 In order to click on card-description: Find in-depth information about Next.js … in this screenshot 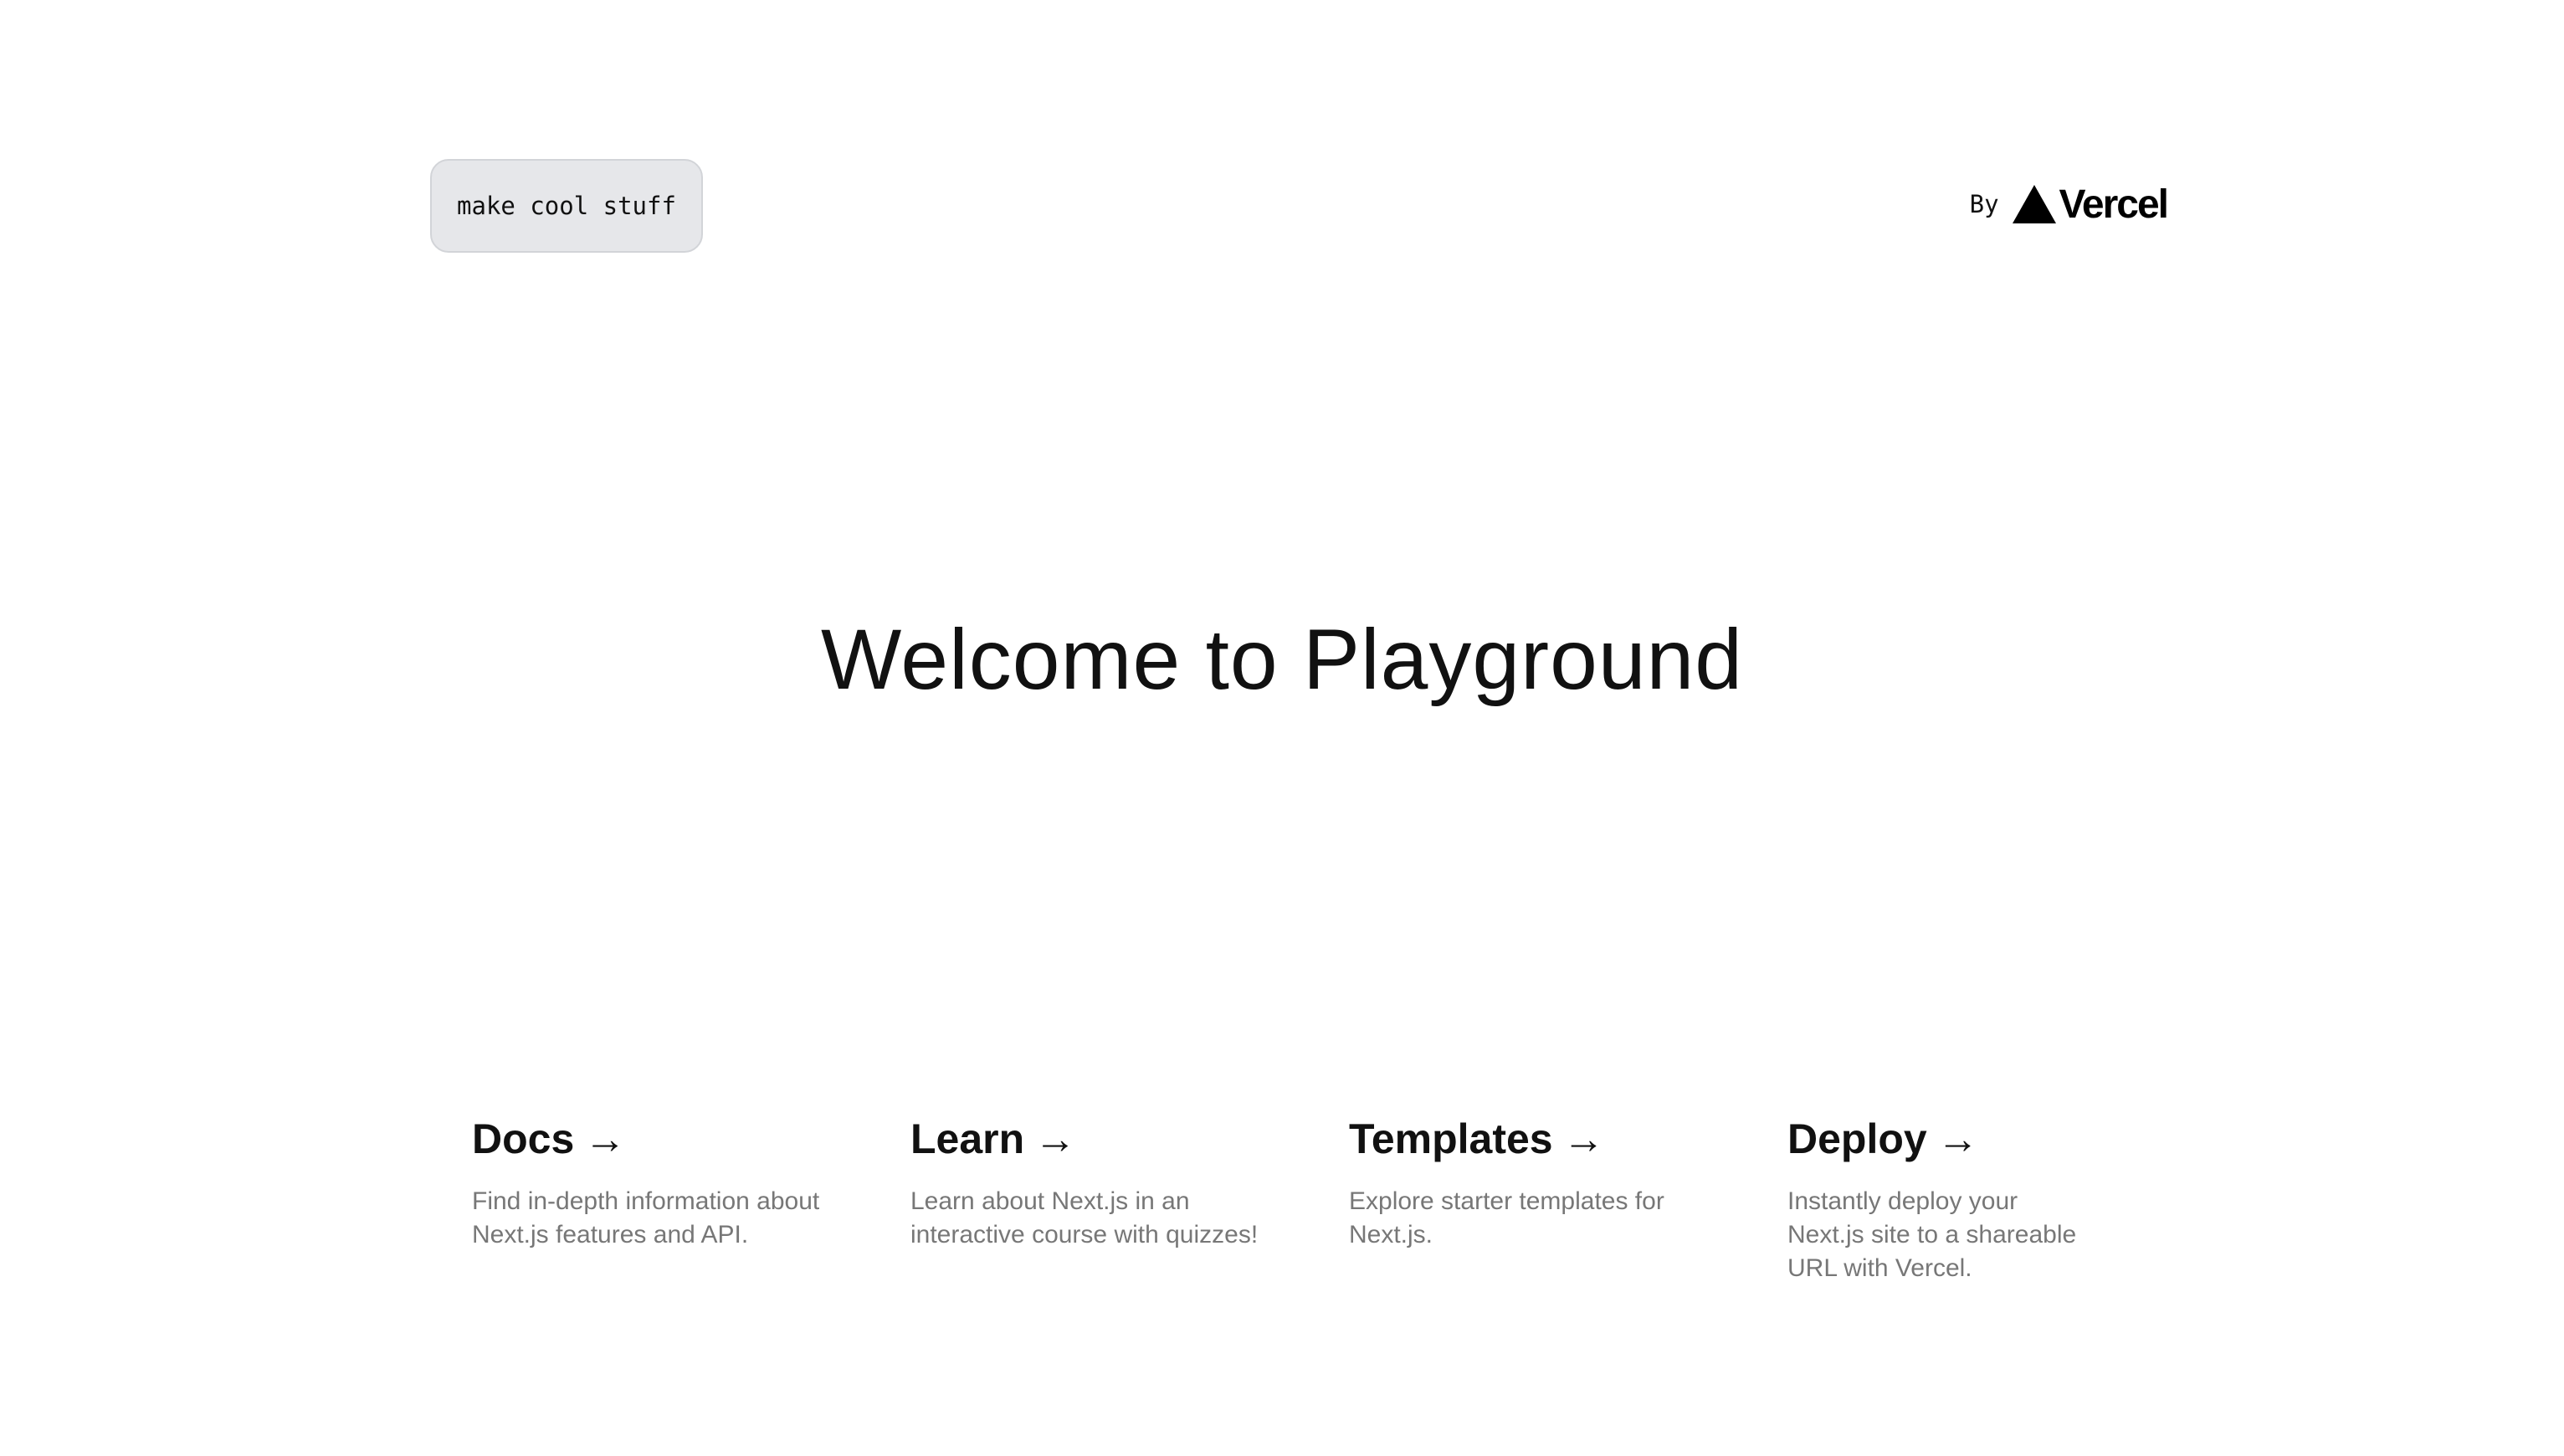, I will do `click(646, 1218)`.